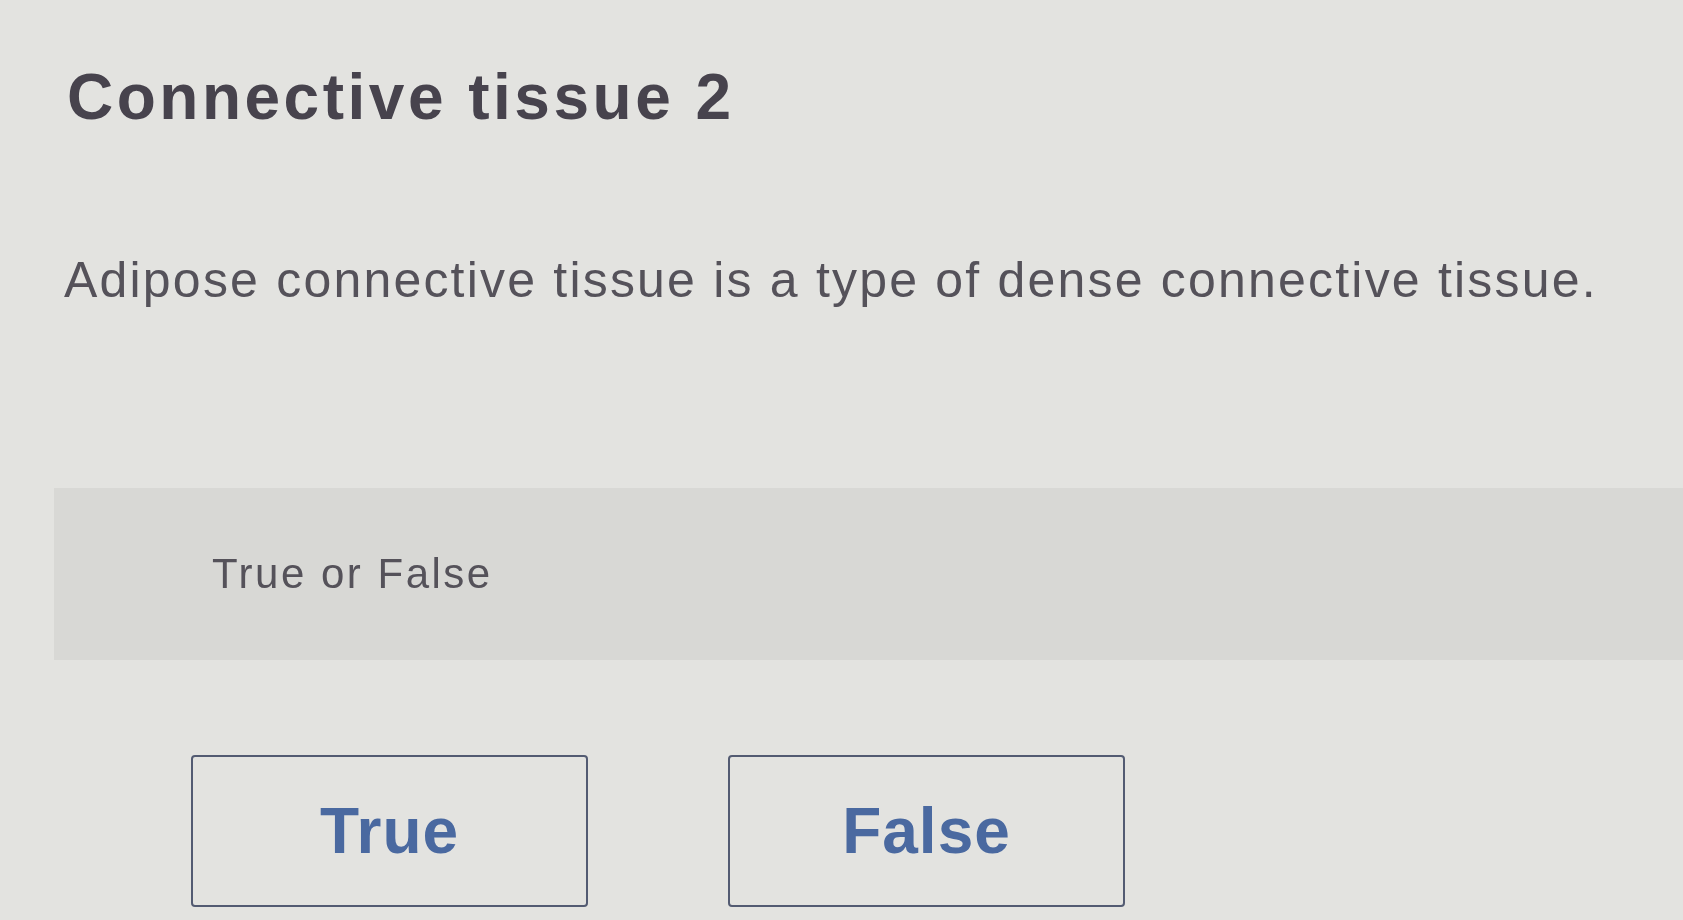 The height and width of the screenshot is (920, 1683). I want to click on question-type-label: True or False, so click(352, 574).